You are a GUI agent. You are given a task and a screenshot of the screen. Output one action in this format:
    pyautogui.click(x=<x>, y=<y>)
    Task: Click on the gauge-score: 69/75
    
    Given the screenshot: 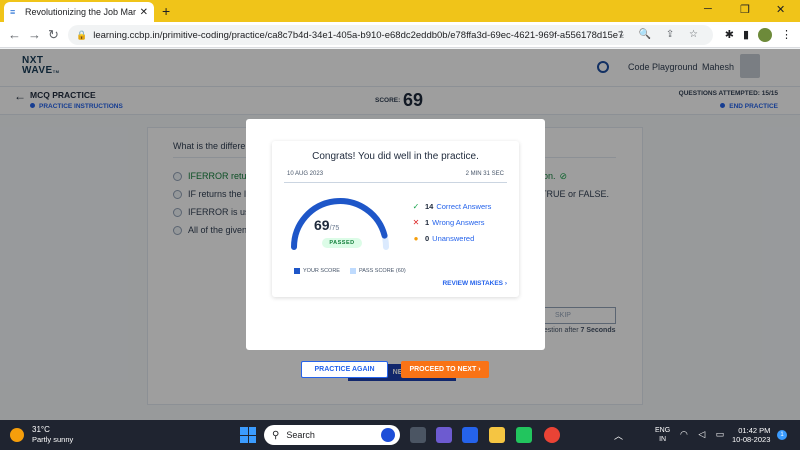 What is the action you would take?
    pyautogui.click(x=327, y=225)
    